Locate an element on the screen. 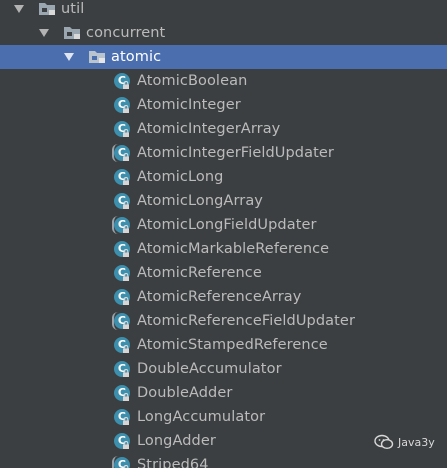 The height and width of the screenshot is (468, 447). tree-node-class: C AtomicMarkableReference is located at coordinates (223, 249).